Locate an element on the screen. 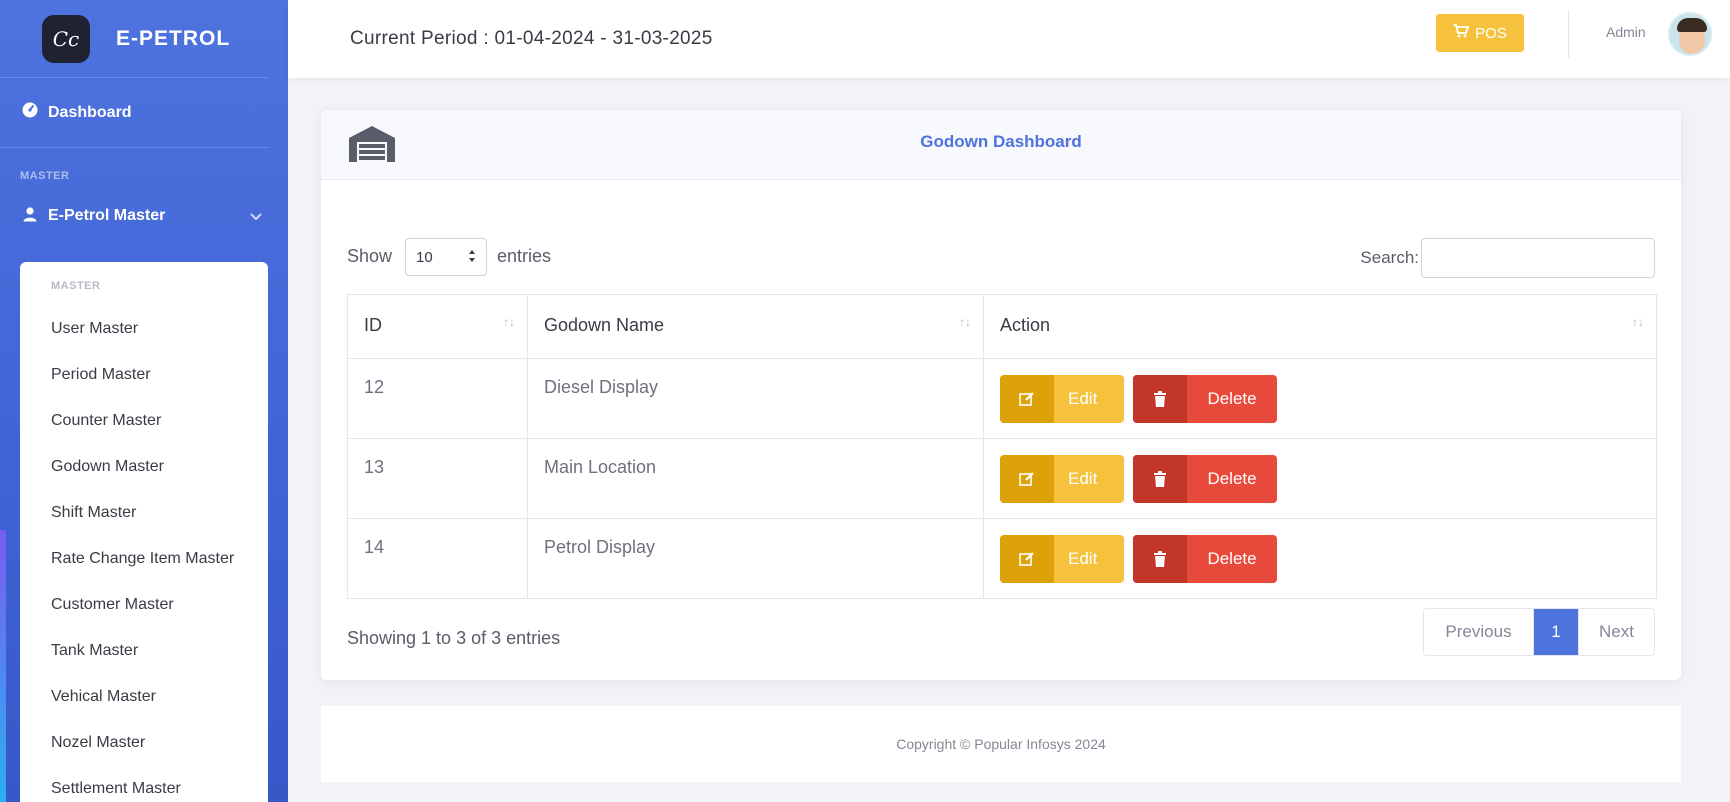 The width and height of the screenshot is (1730, 802). card-header: Godown Dashboard is located at coordinates (1001, 145).